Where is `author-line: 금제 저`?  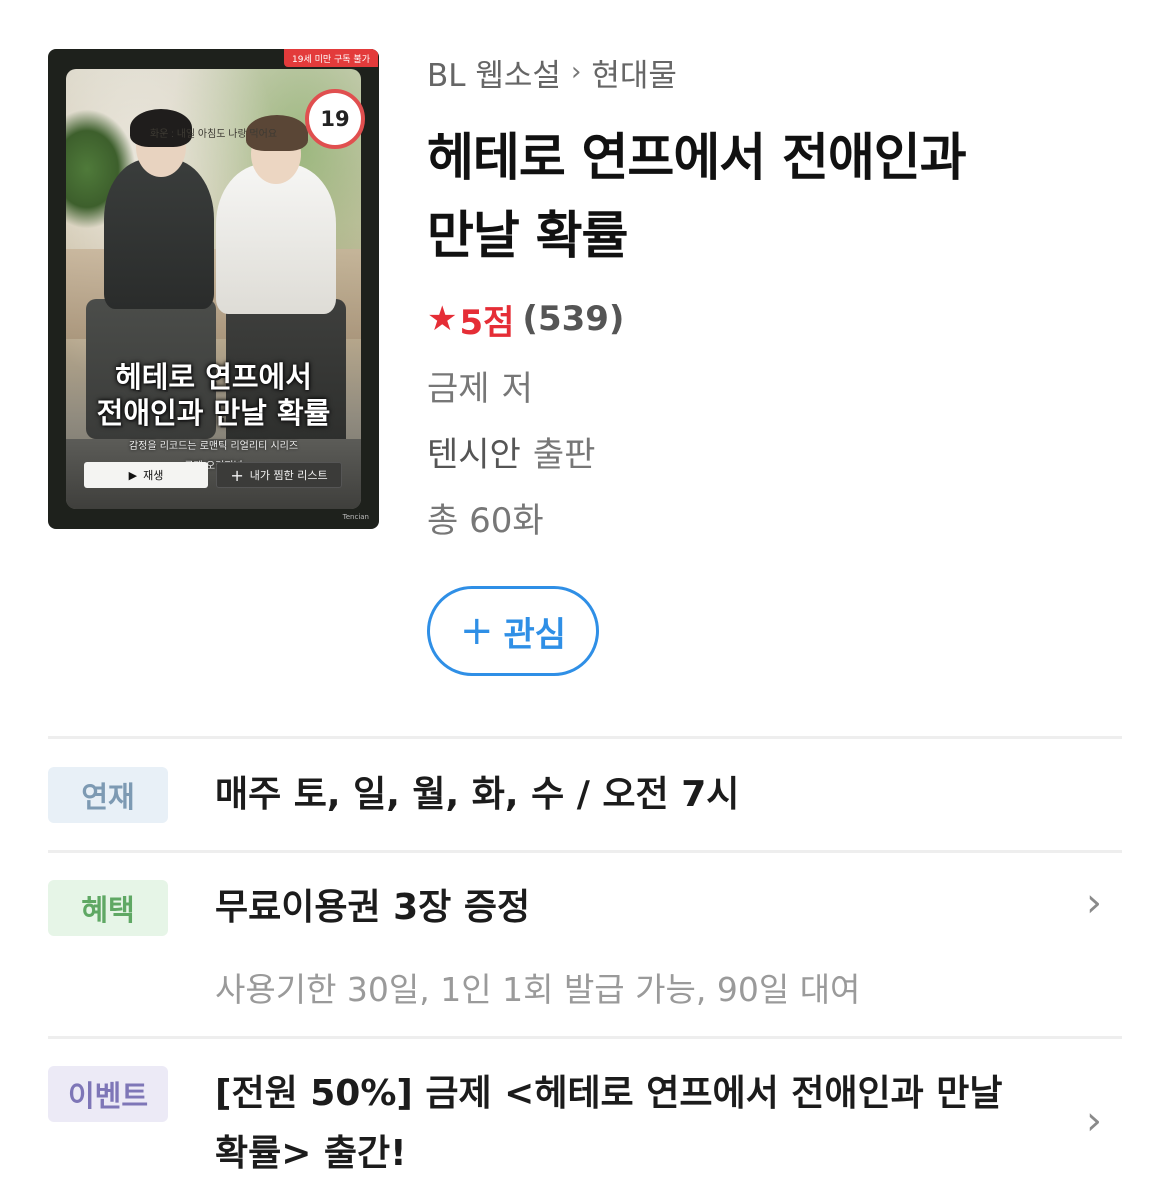 author-line: 금제 저 is located at coordinates (777, 385).